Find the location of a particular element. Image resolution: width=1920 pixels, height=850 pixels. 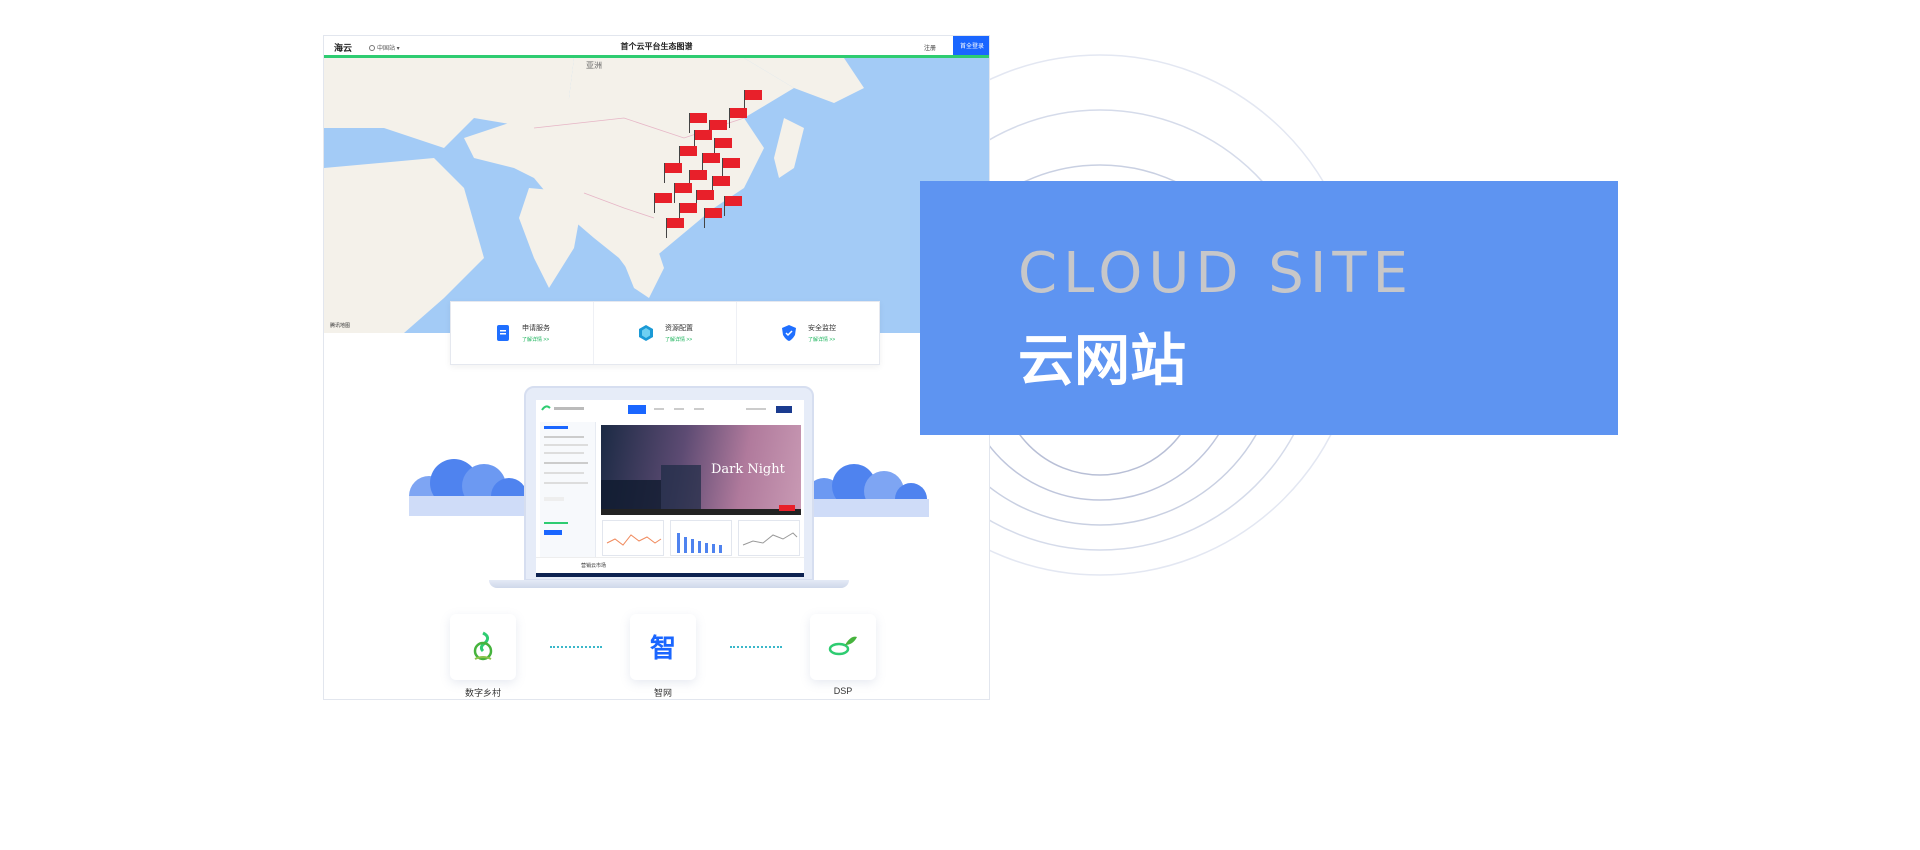

laptop-sidebar is located at coordinates (568, 494).